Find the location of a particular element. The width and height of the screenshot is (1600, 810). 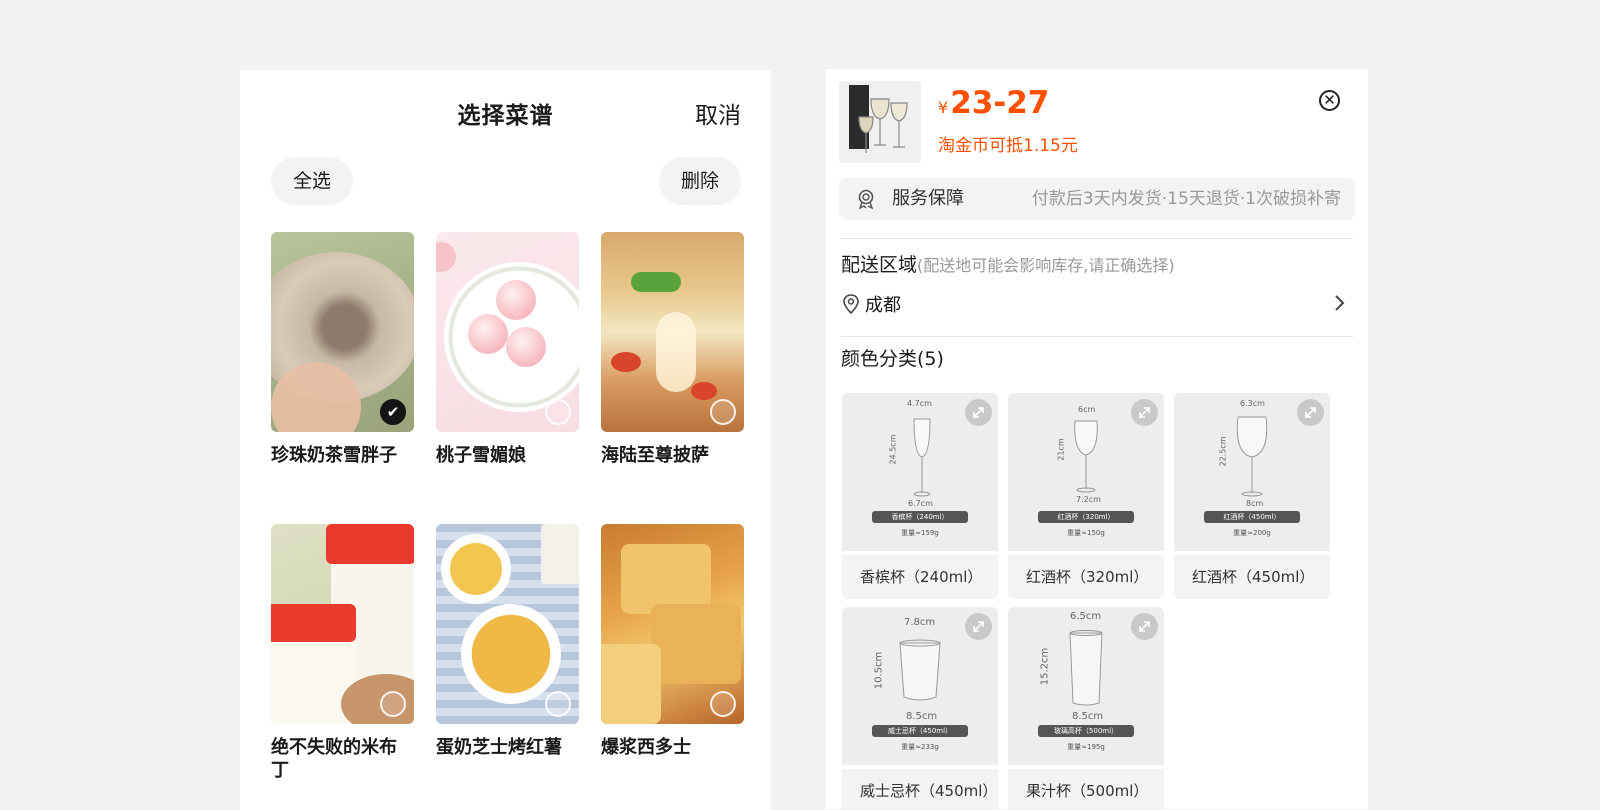

recipe-image-sweet-potato is located at coordinates (507, 624).